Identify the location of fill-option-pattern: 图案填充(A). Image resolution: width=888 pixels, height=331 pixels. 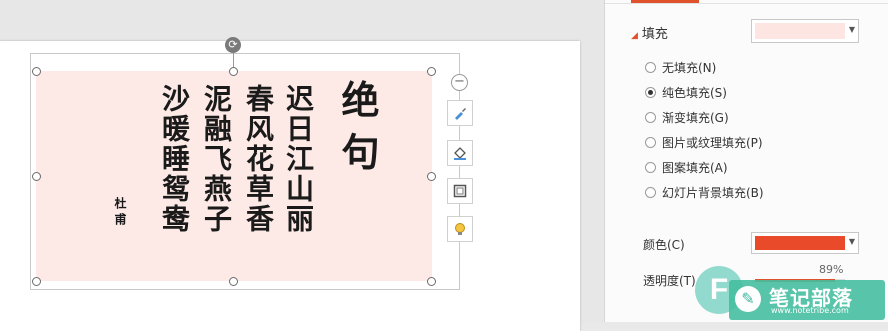
(686, 167).